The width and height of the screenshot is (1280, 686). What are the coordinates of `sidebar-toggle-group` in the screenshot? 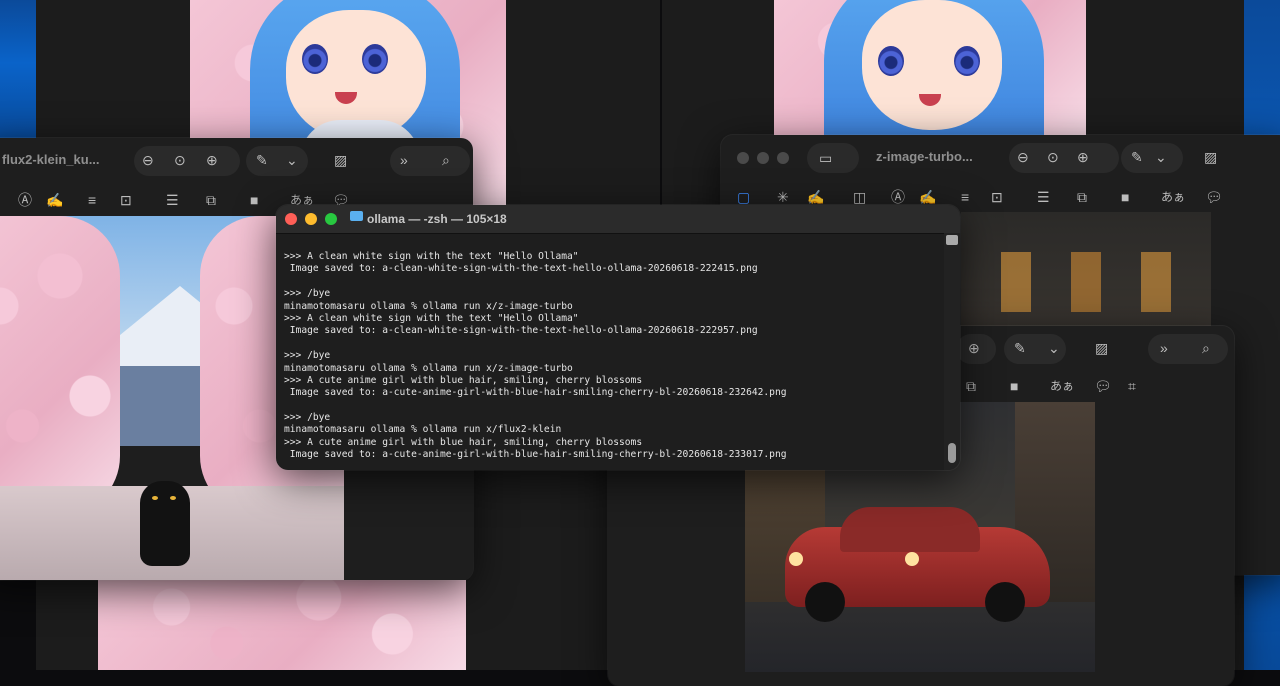 It's located at (833, 158).